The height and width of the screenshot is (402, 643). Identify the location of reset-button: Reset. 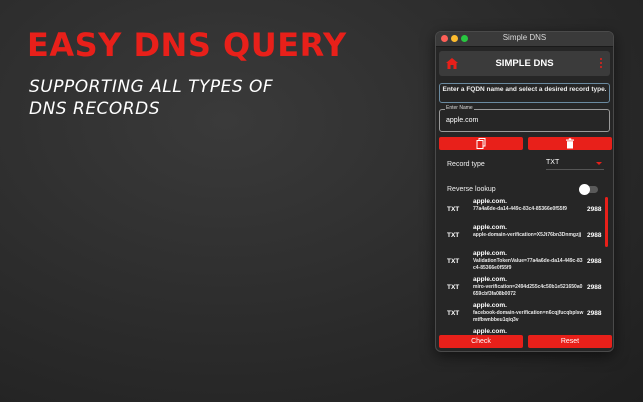
(570, 341).